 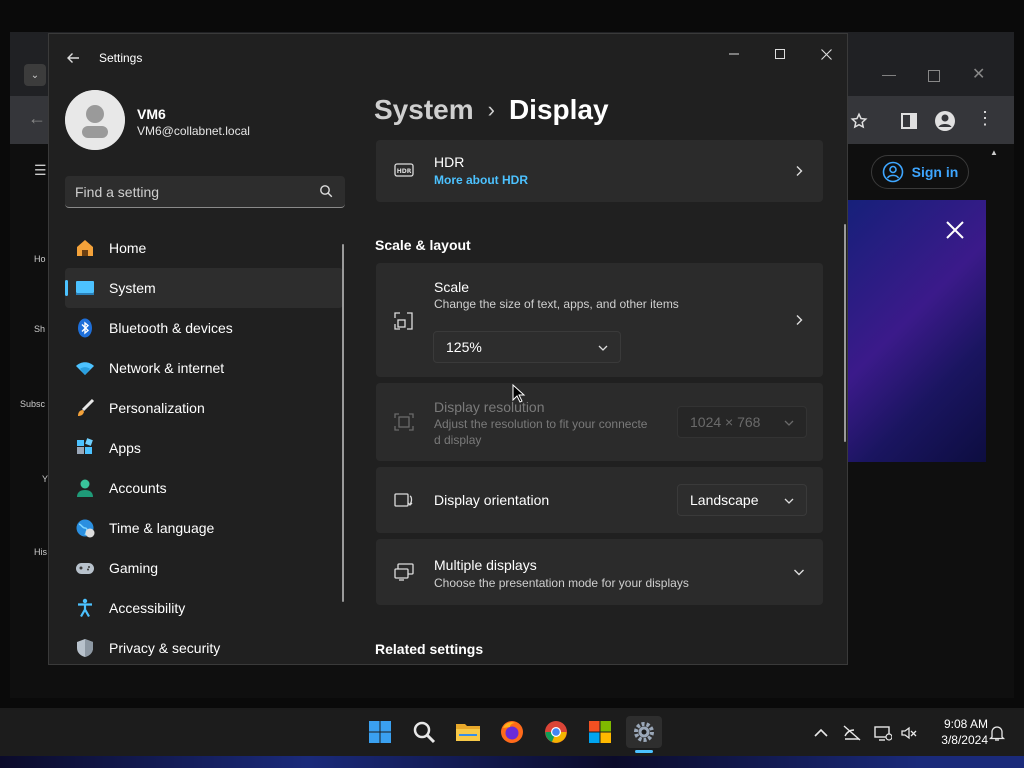 I want to click on browser-close-icon: ✕, so click(x=978, y=74).